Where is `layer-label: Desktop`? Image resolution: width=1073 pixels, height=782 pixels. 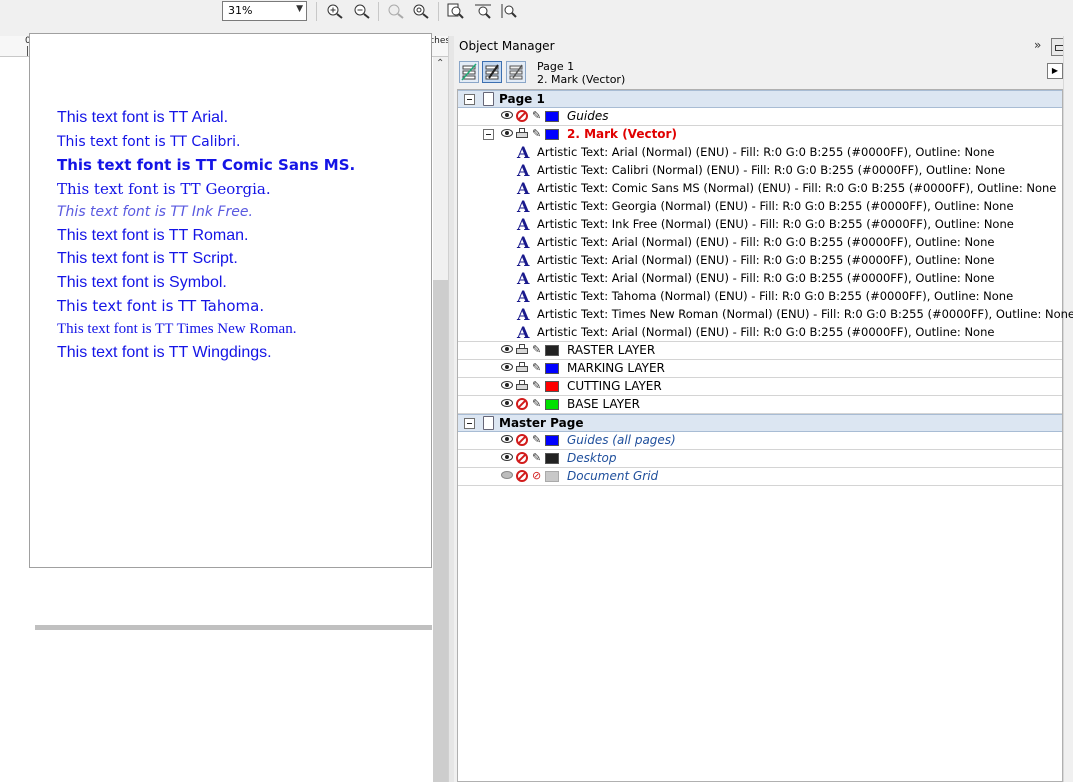 layer-label: Desktop is located at coordinates (592, 458).